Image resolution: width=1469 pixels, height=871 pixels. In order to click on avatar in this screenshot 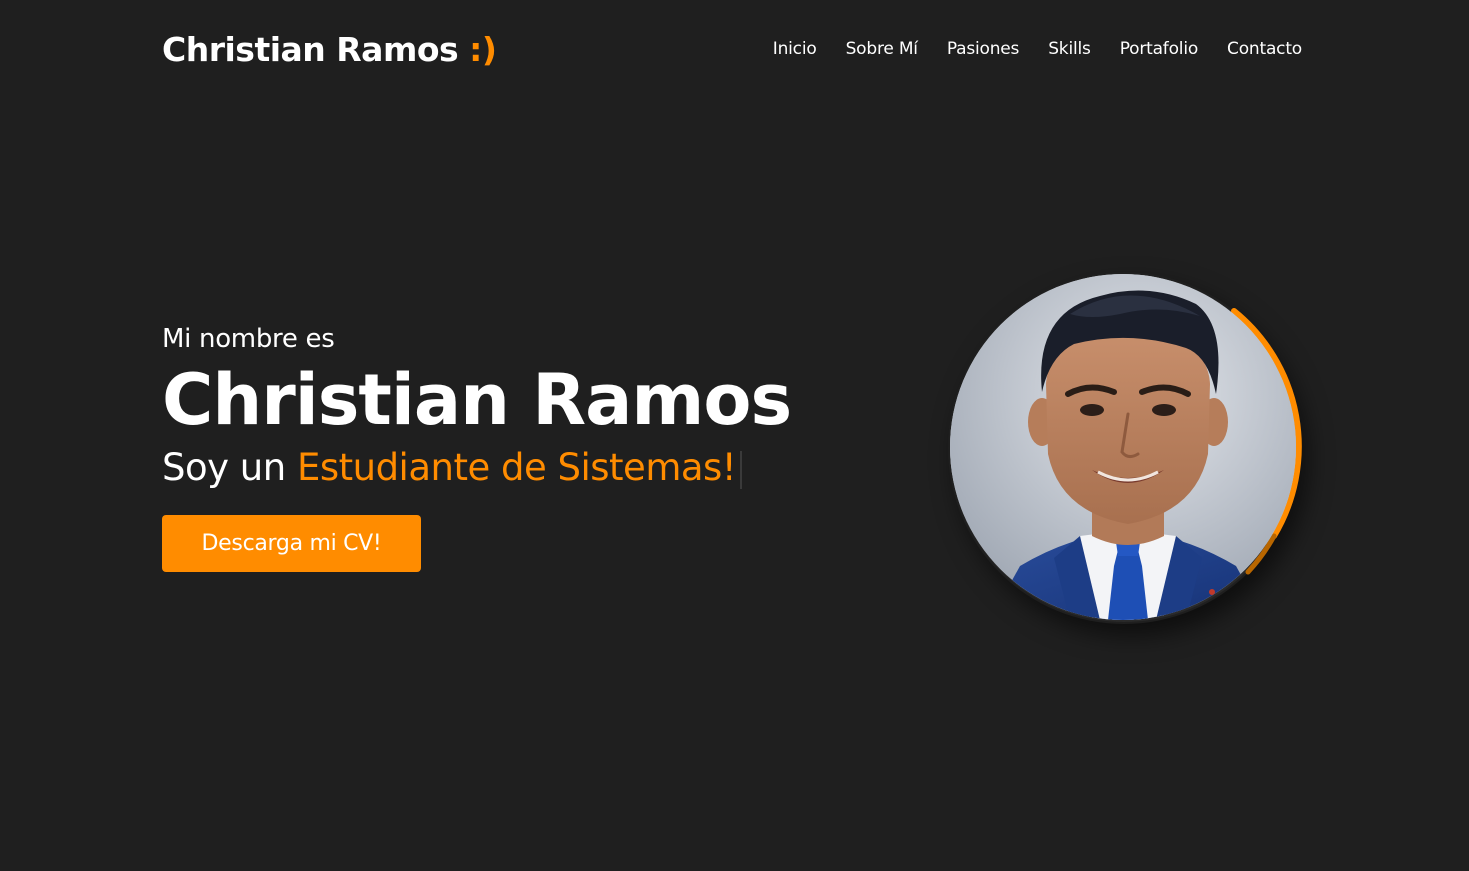, I will do `click(1123, 447)`.